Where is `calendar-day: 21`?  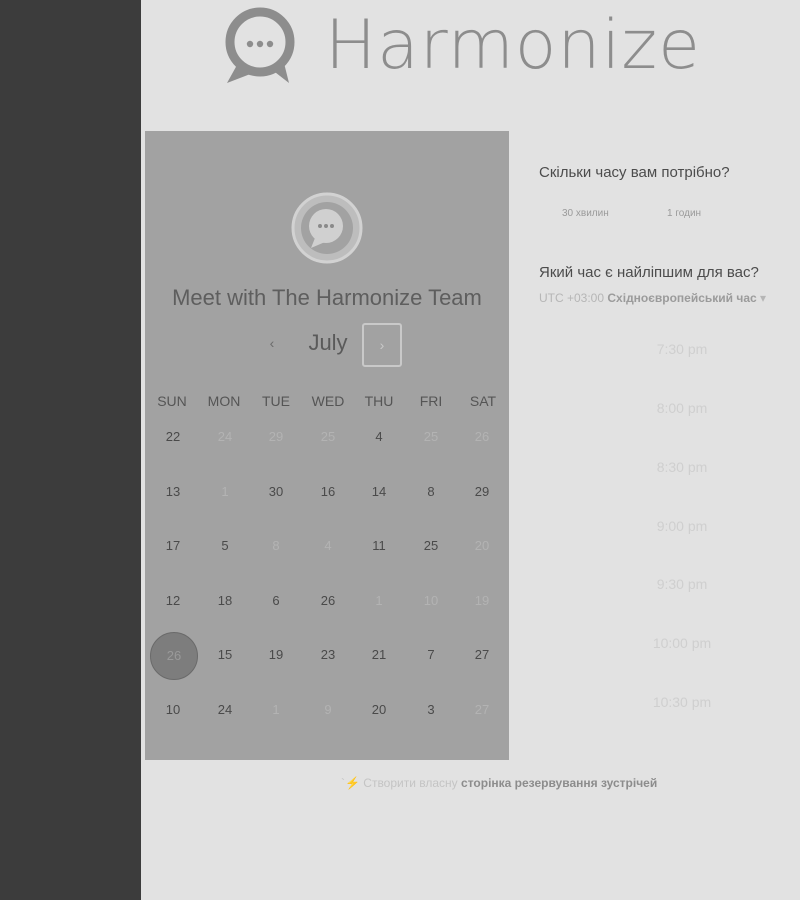 calendar-day: 21 is located at coordinates (379, 655).